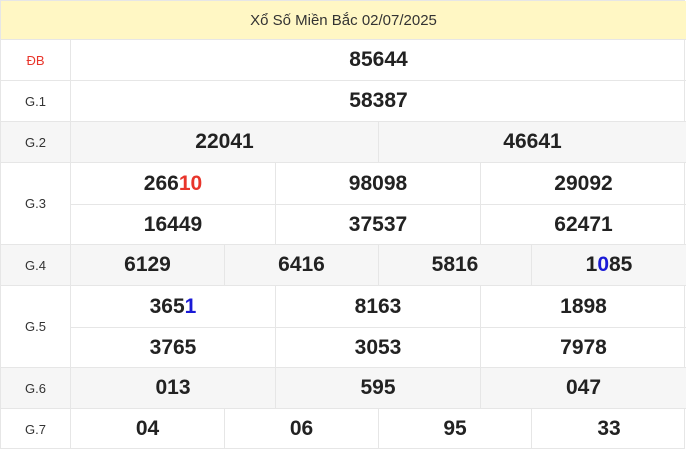 The height and width of the screenshot is (450, 687). Describe the element at coordinates (343, 142) in the screenshot. I see `prize-row-g2: G.2 22041 46641` at that location.